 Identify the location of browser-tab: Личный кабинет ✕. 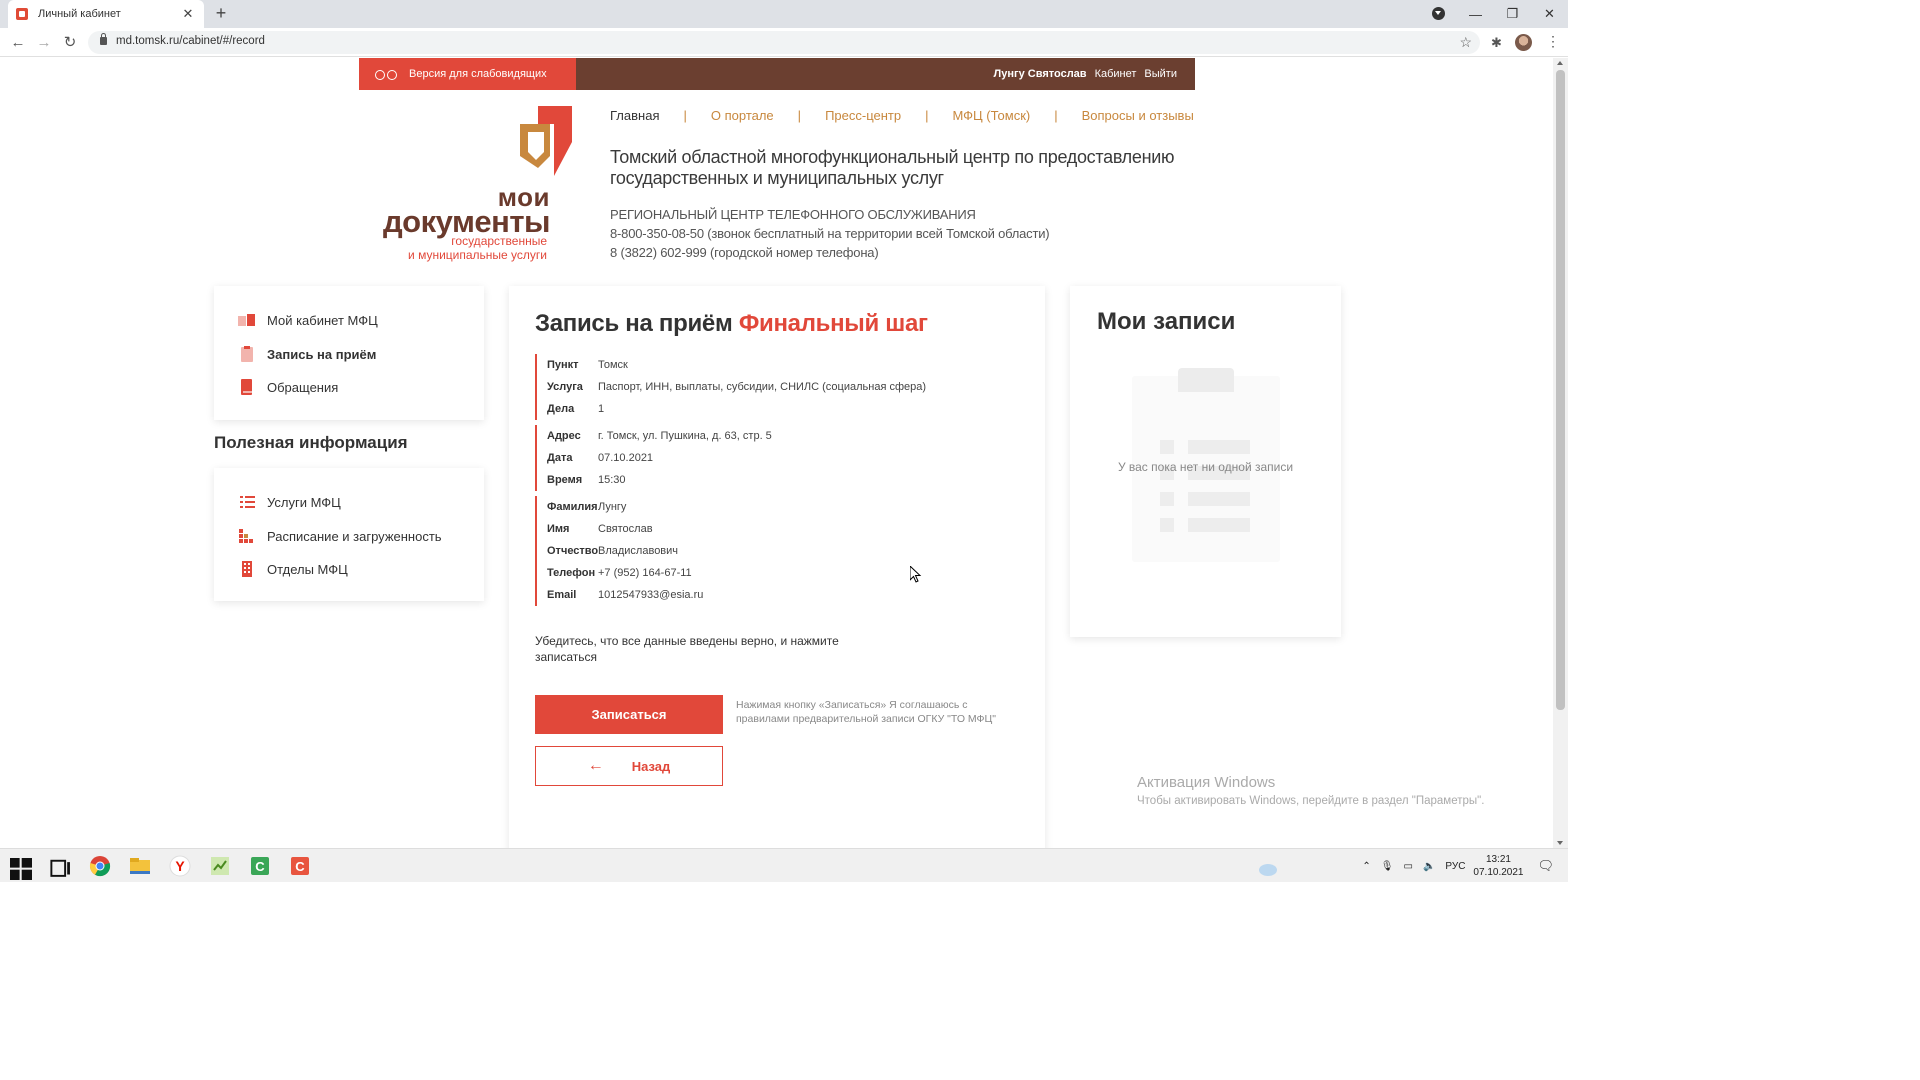
(106, 14).